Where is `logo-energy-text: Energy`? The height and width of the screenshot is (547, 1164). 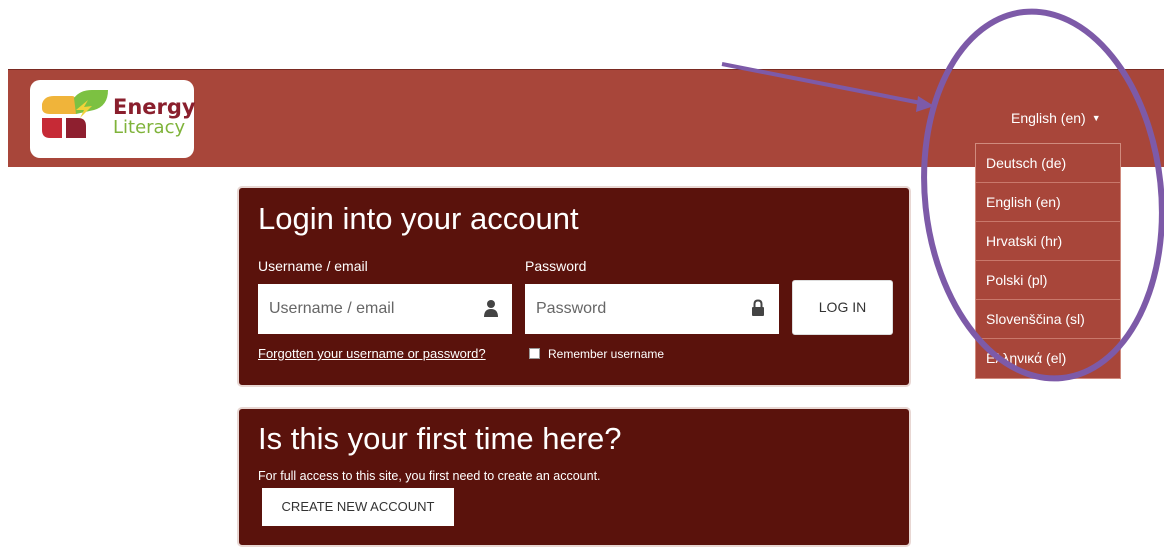
logo-energy-text: Energy is located at coordinates (154, 107).